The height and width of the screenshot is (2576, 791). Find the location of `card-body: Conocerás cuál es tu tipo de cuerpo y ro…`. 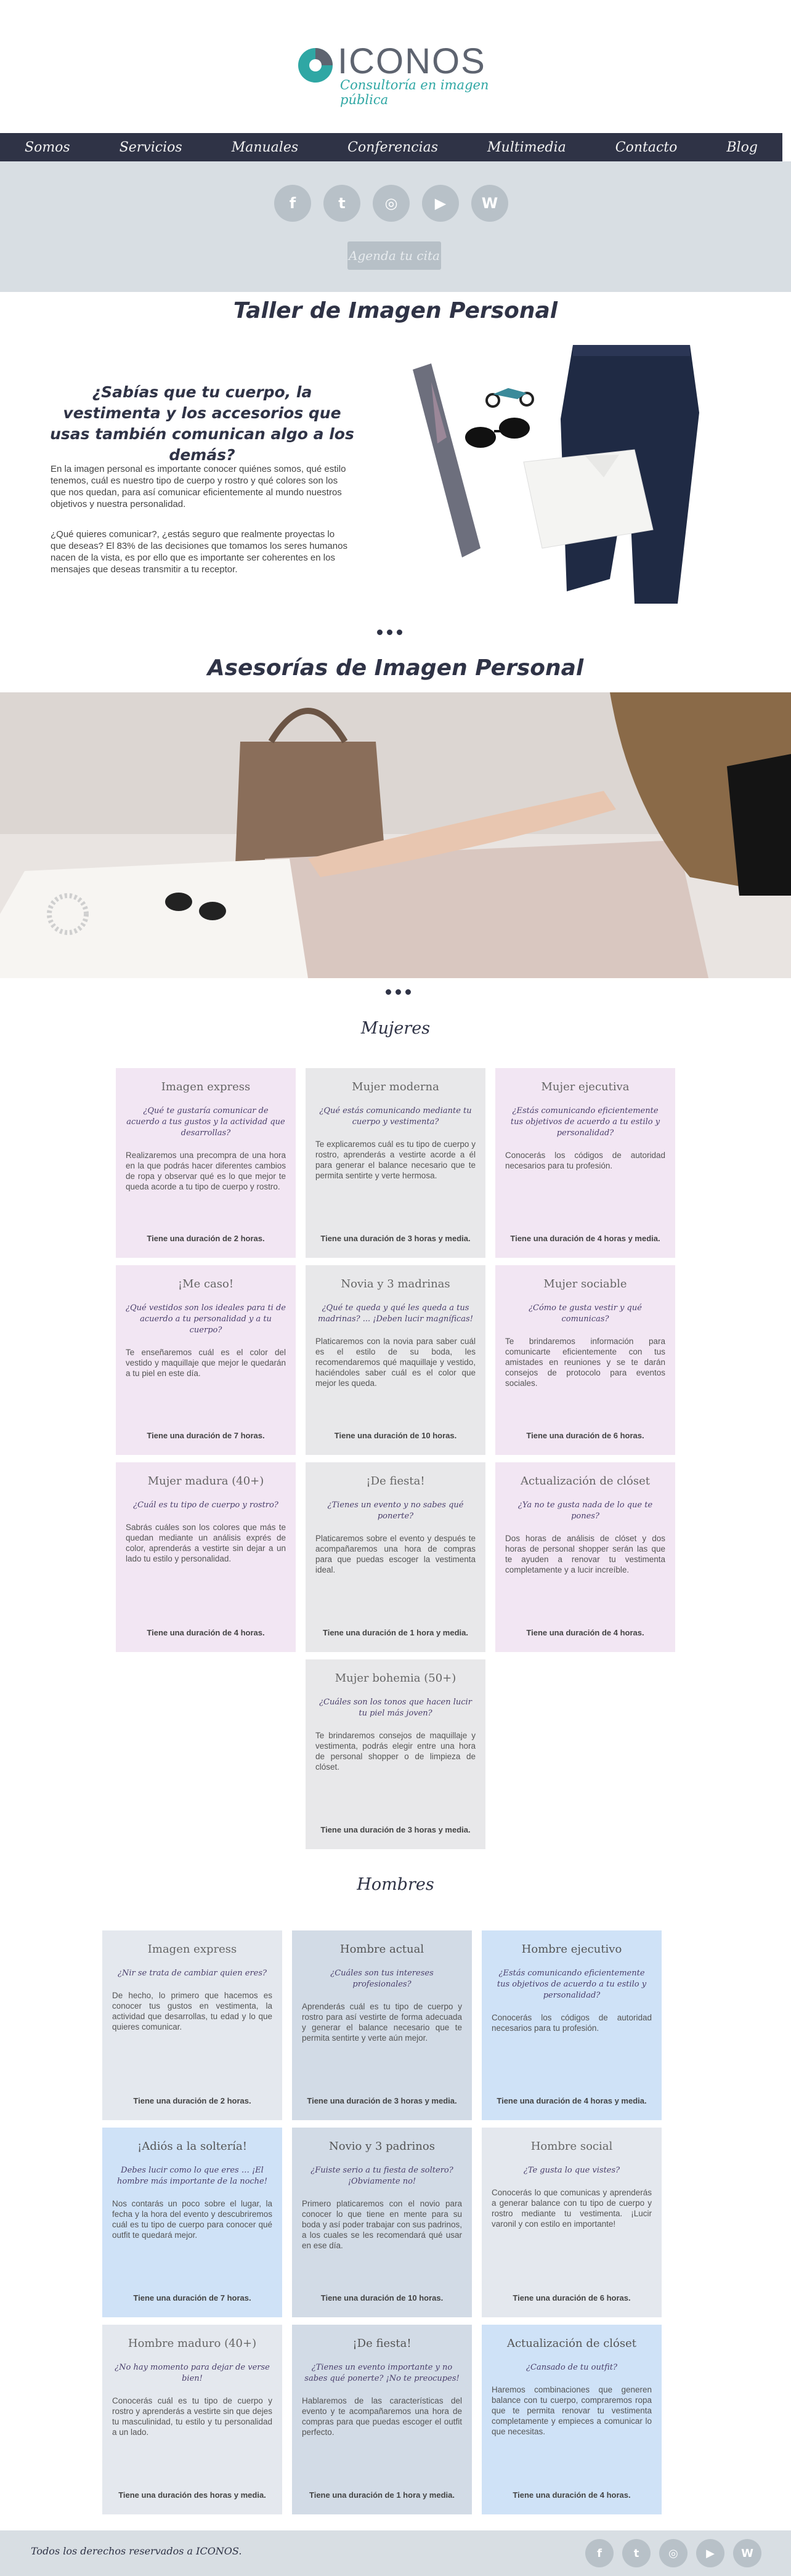

card-body: Conocerás cuál es tu tipo de cuerpo y ro… is located at coordinates (192, 2416).